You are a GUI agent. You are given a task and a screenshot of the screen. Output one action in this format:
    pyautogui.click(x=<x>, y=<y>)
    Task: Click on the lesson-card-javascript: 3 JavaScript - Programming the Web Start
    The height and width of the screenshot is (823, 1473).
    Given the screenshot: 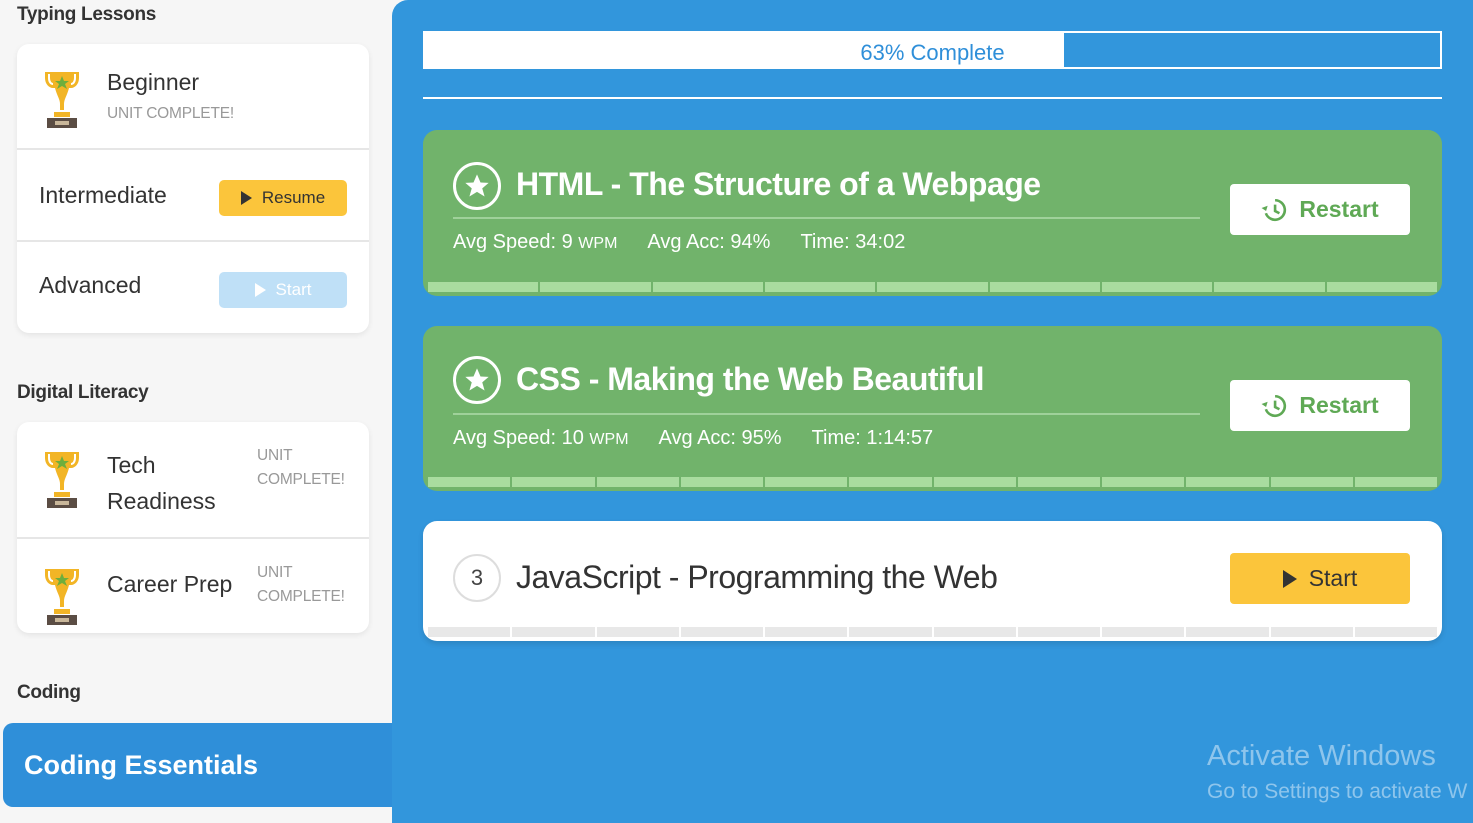 What is the action you would take?
    pyautogui.click(x=932, y=581)
    